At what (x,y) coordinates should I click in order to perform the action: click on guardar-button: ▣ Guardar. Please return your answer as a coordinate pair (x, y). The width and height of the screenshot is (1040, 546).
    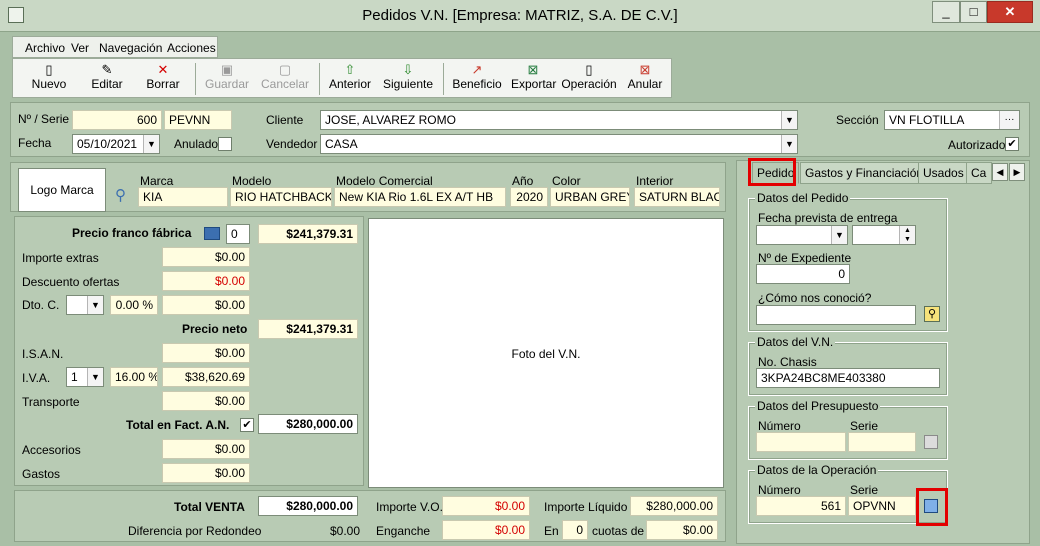
    Looking at the image, I should click on (227, 79).